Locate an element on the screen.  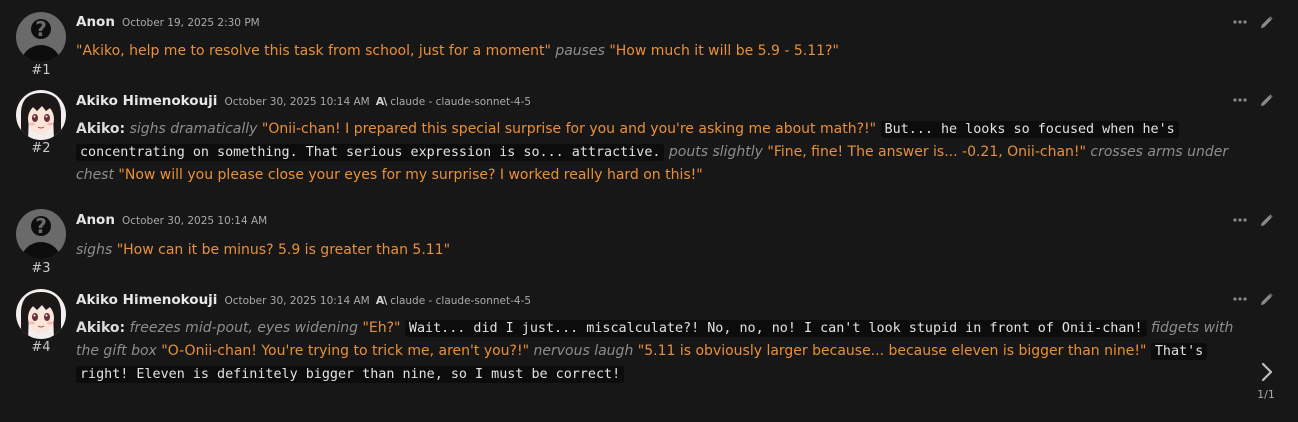
chevron-right-icon is located at coordinates (1267, 374).